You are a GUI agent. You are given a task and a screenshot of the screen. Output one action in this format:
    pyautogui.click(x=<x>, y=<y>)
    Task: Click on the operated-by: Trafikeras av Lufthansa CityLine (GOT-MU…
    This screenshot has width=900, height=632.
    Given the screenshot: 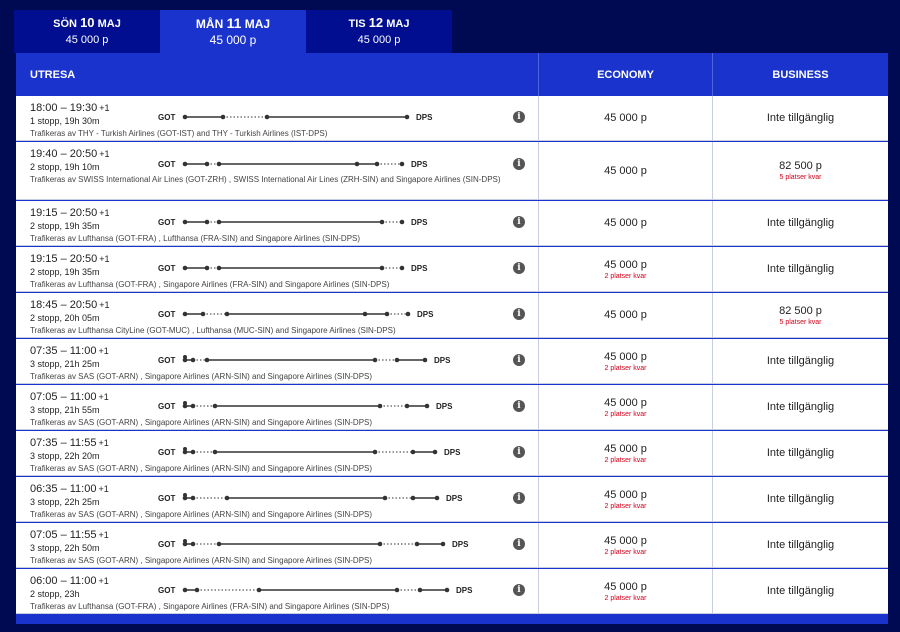 What is the action you would take?
    pyautogui.click(x=213, y=330)
    